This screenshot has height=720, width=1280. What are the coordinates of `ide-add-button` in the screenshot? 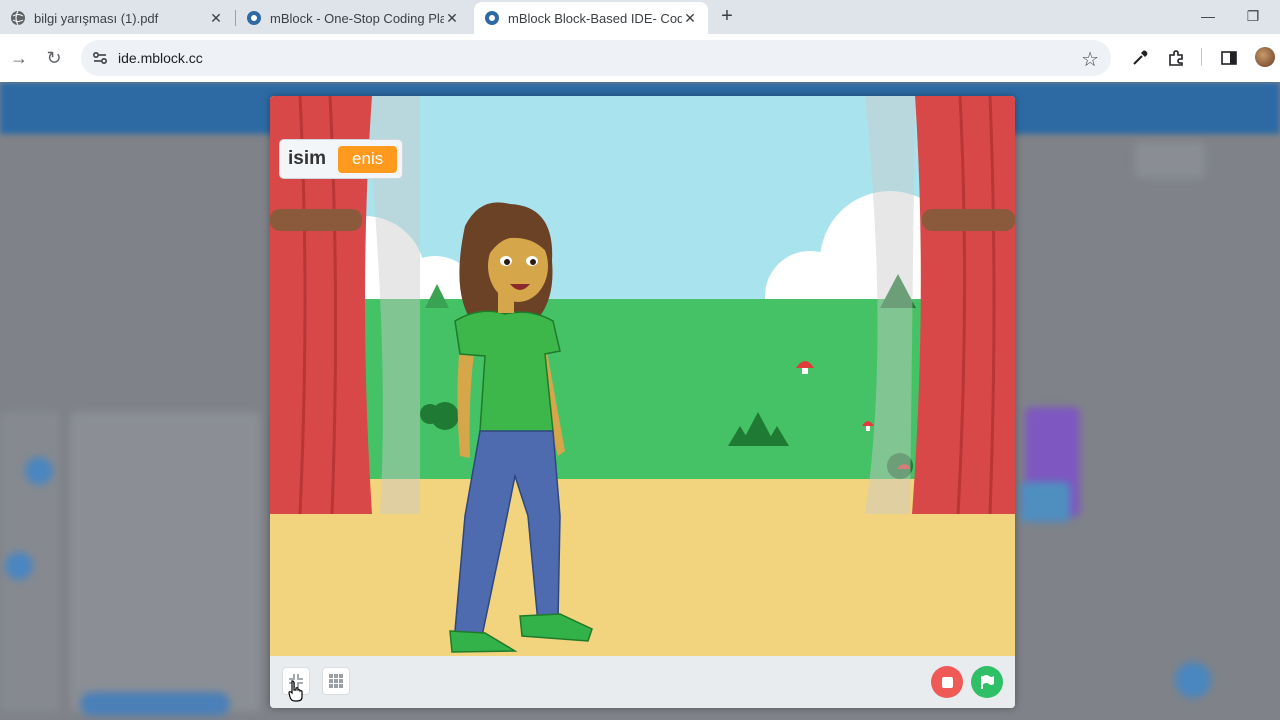 It's located at (1193, 680).